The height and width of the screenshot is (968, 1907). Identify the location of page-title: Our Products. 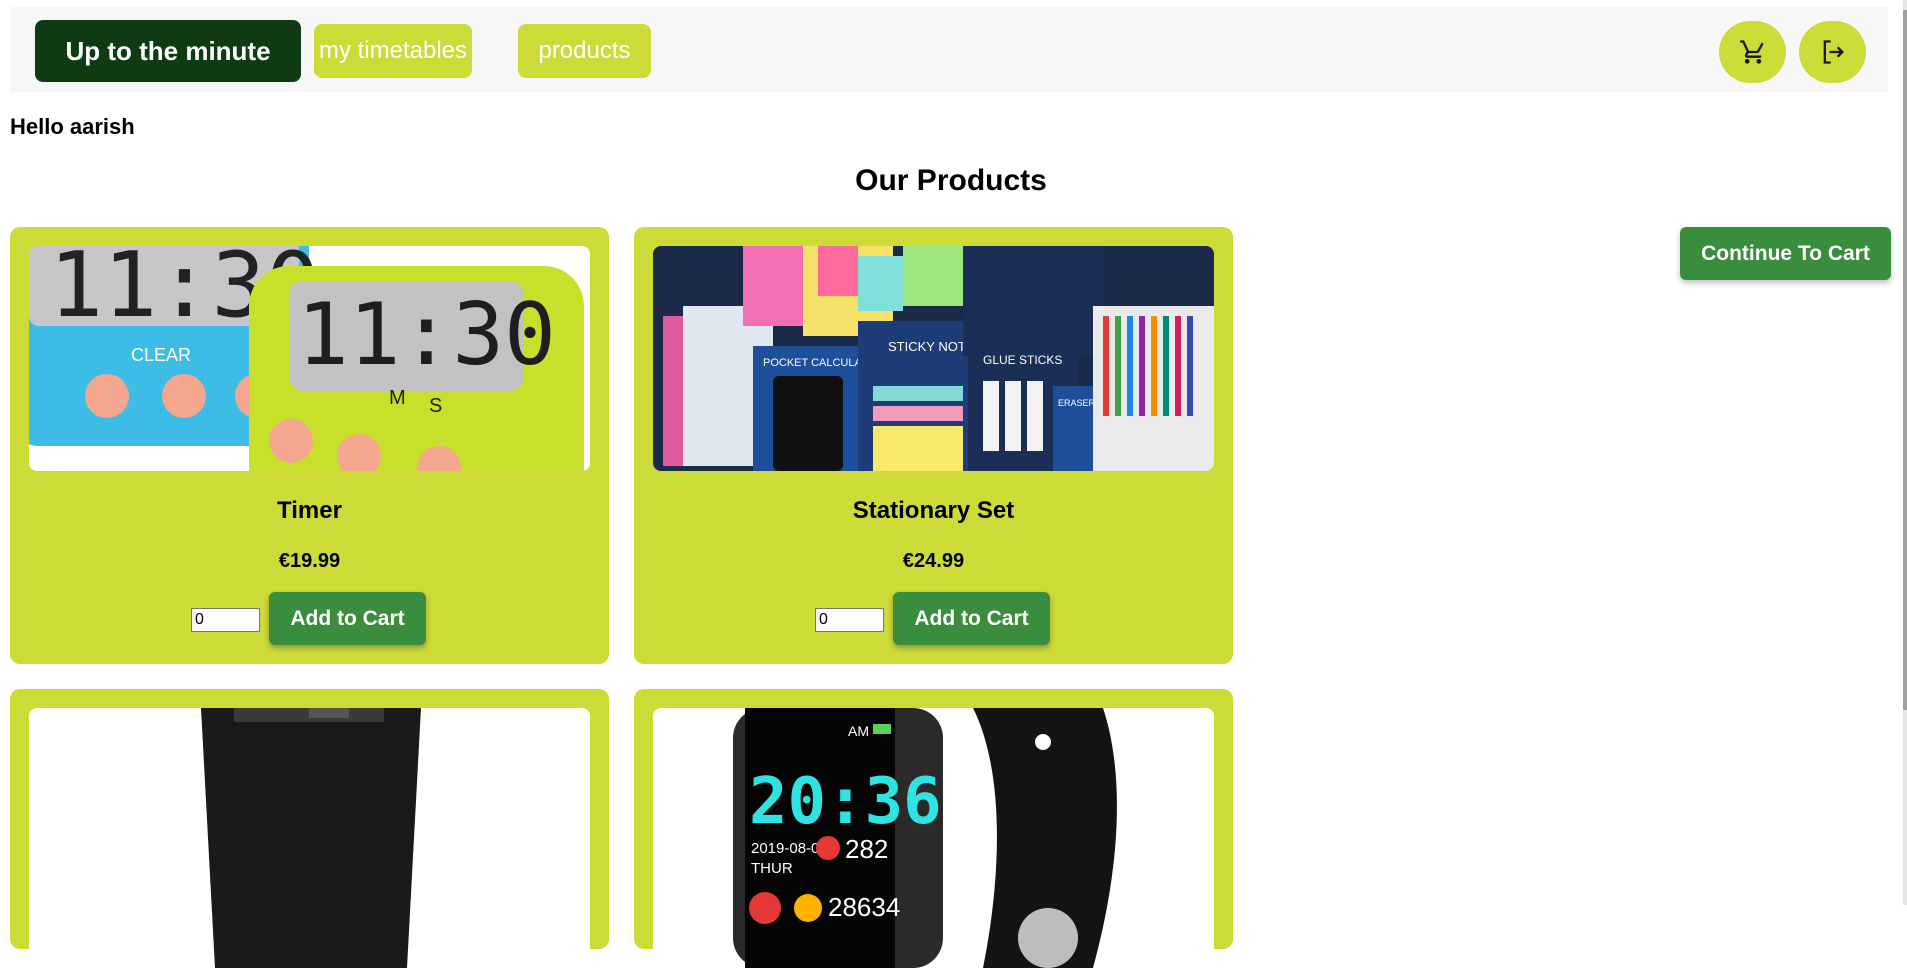
(951, 180).